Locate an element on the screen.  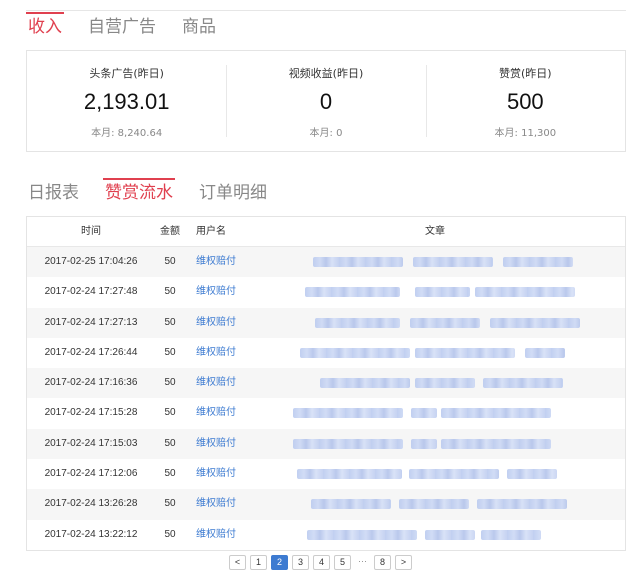
page-3-button: 3 is located at coordinates (300, 562).